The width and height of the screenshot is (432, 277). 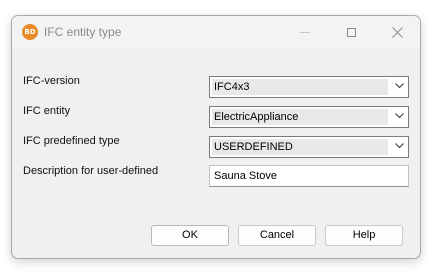 I want to click on maximize-icon, so click(x=351, y=32).